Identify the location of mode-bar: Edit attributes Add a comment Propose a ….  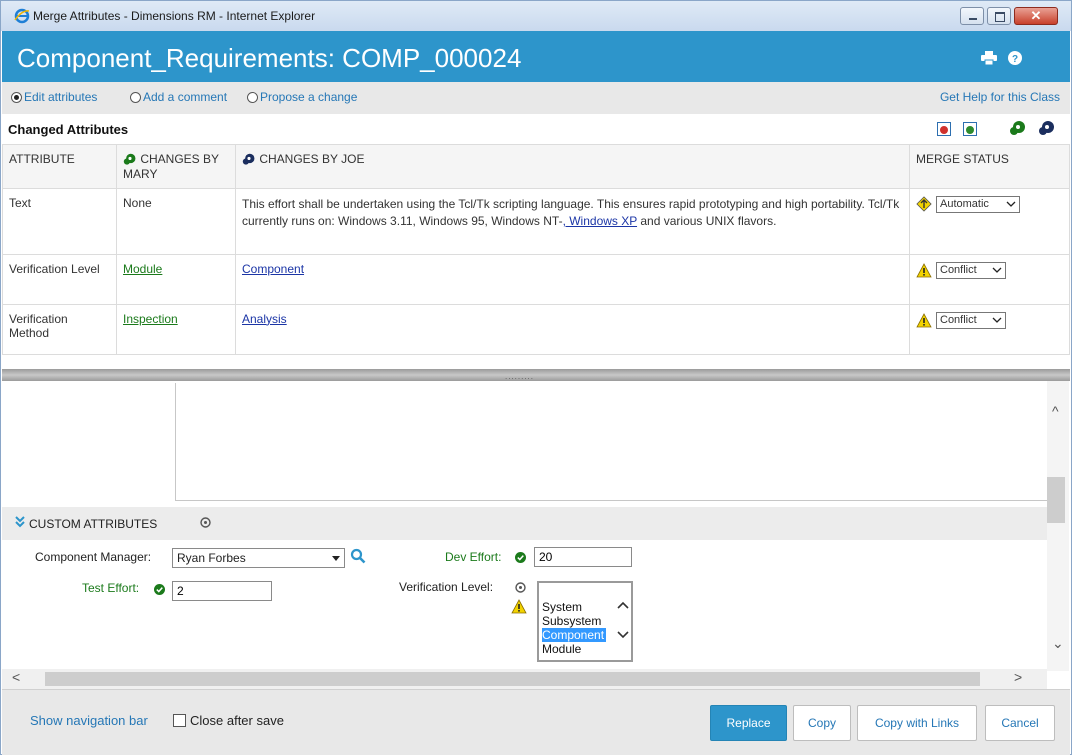
(536, 98).